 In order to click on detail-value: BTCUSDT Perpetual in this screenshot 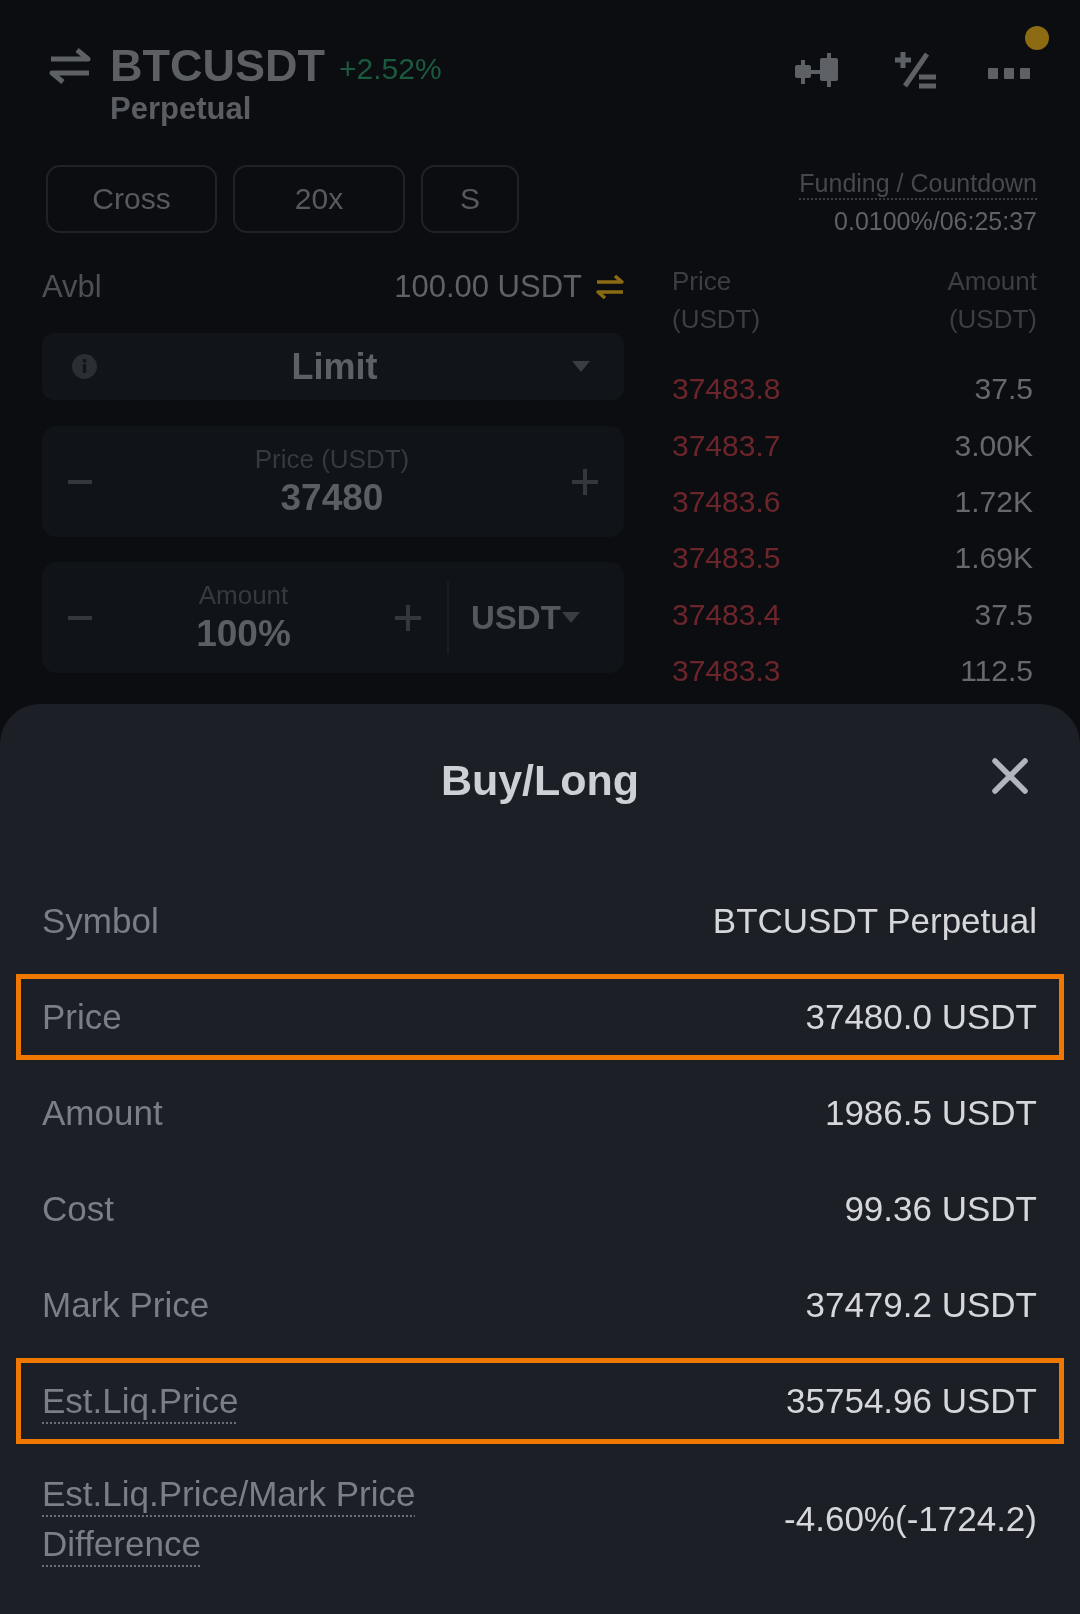, I will do `click(874, 921)`.